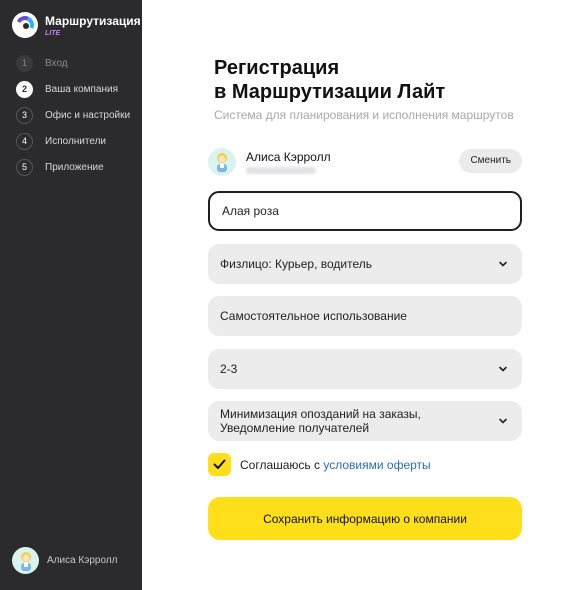 The image size is (583, 590). I want to click on team-size-select: 2-3, so click(365, 369).